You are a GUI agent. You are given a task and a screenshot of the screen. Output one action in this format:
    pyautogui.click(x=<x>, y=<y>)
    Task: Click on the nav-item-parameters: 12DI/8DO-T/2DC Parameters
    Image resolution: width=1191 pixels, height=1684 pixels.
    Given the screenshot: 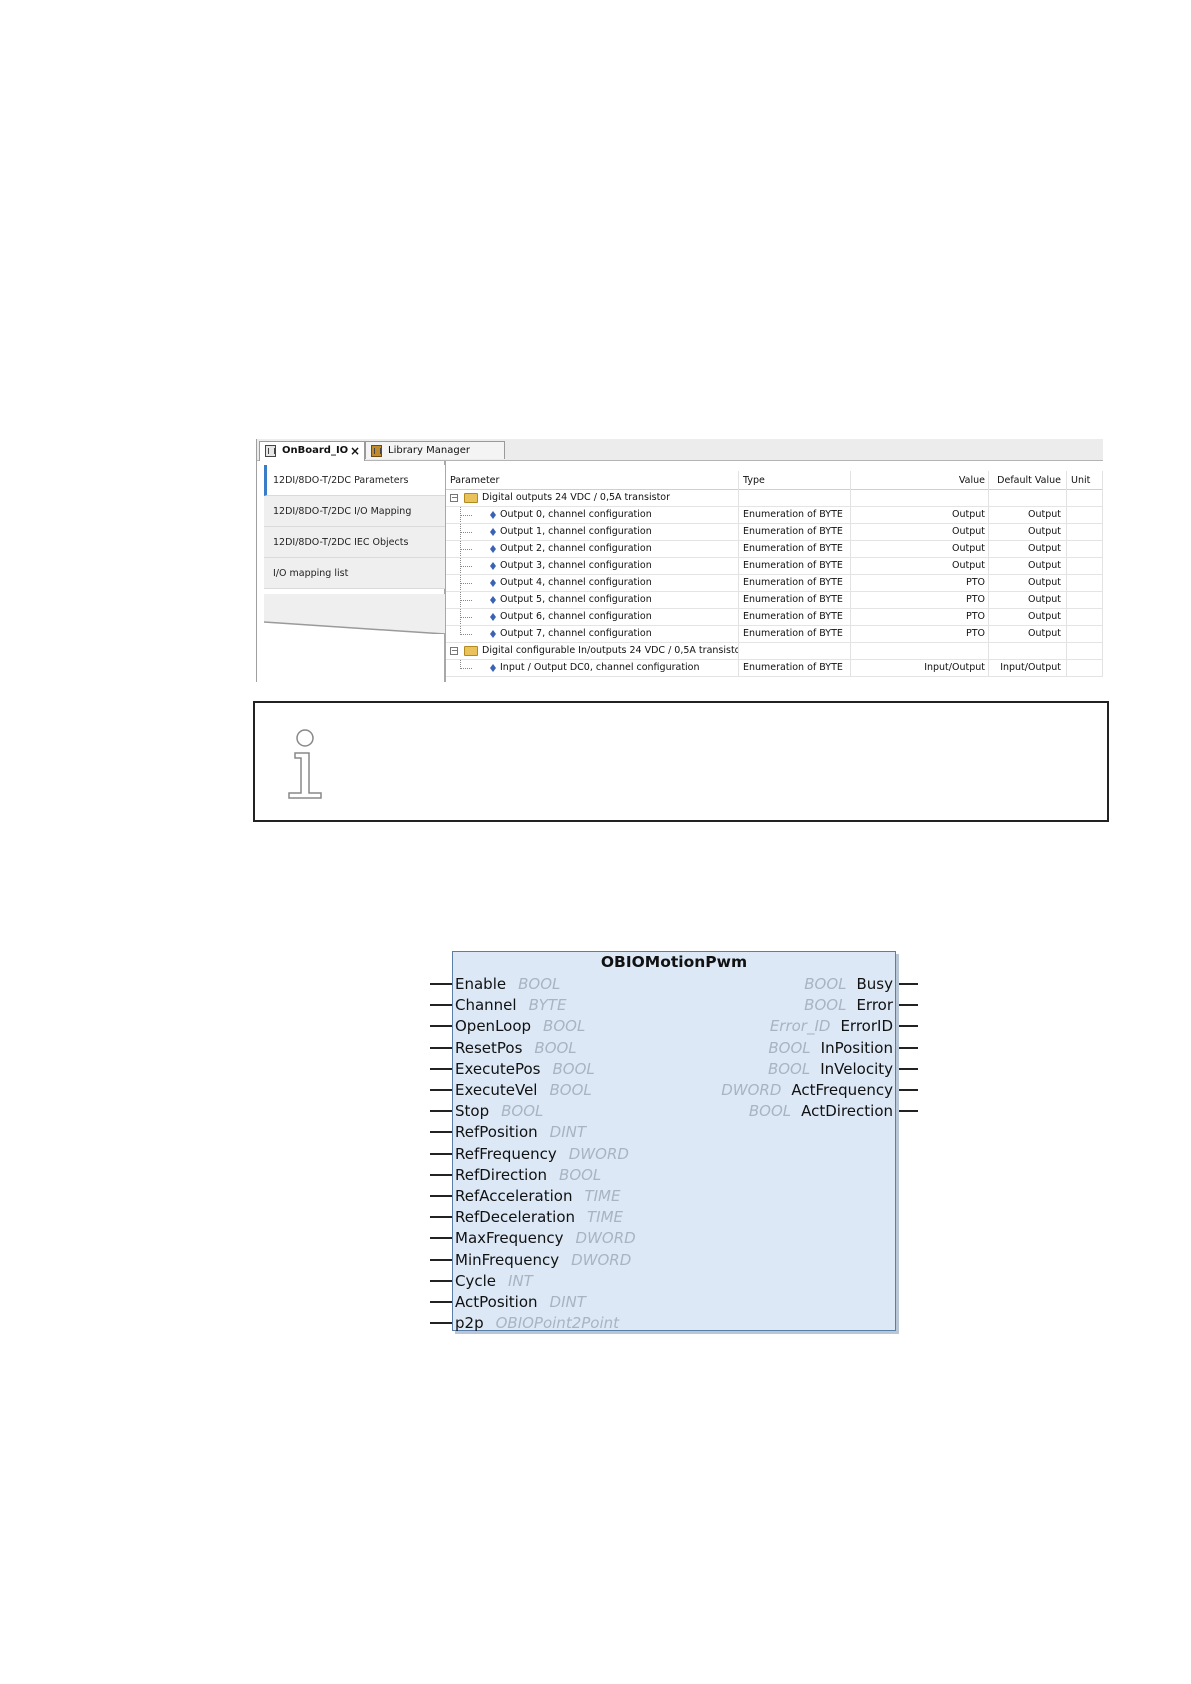 What is the action you would take?
    pyautogui.click(x=354, y=480)
    